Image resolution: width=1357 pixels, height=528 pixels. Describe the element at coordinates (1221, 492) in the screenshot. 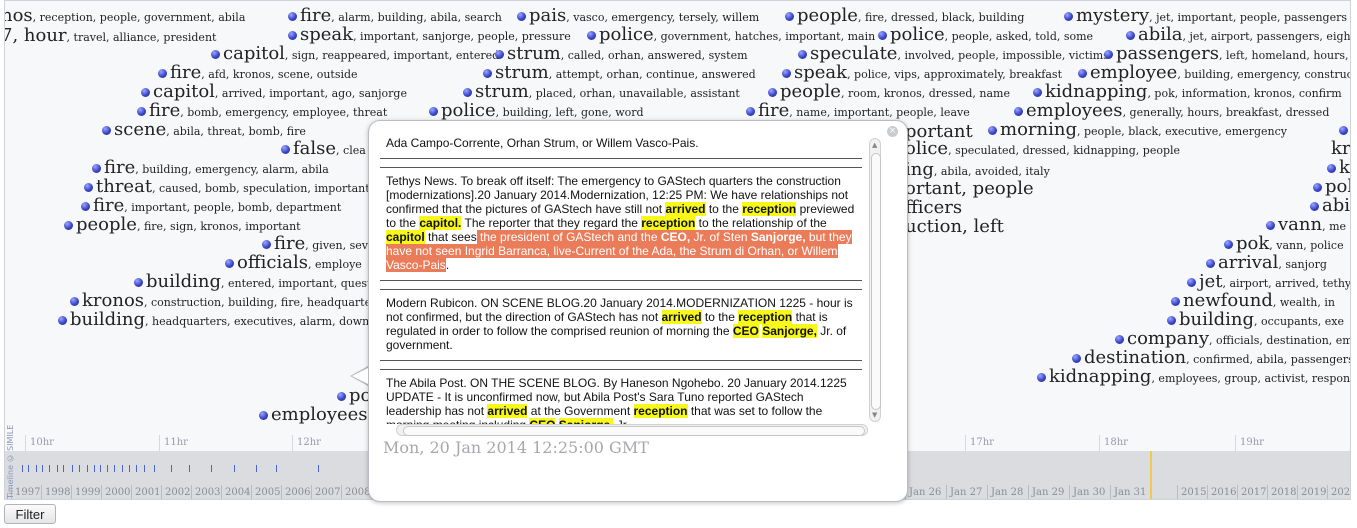

I see `date-label: 2016` at that location.